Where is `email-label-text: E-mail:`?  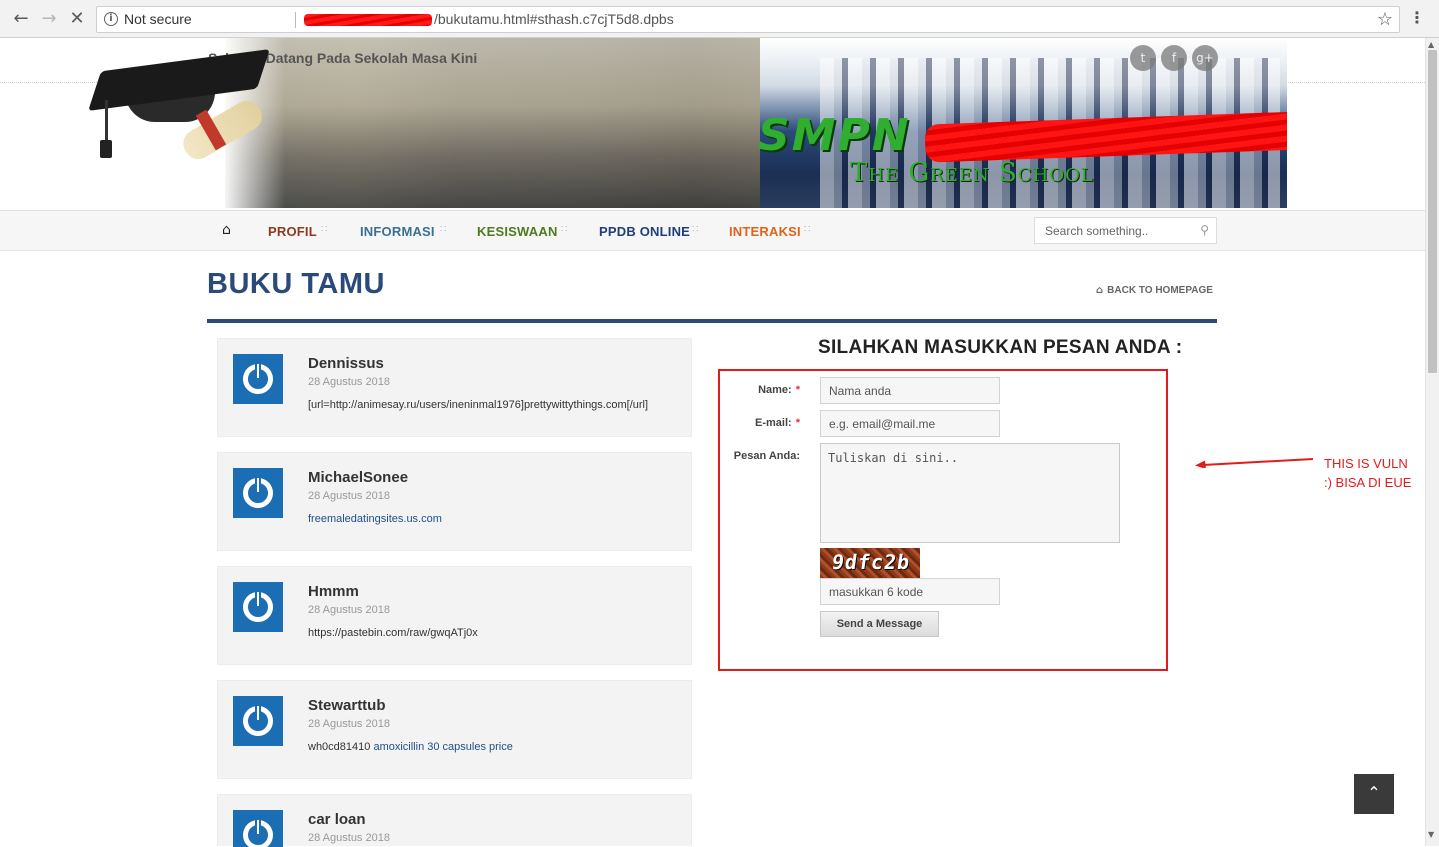
email-label-text: E-mail: is located at coordinates (773, 423).